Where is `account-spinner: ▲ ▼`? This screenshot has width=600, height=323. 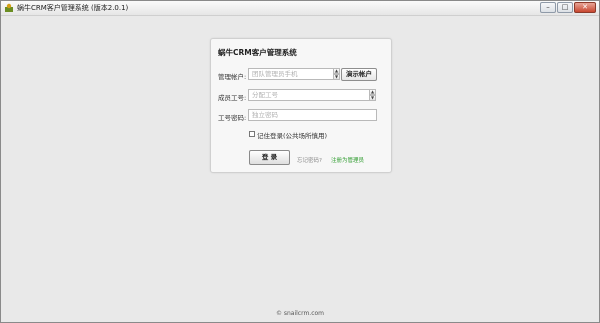
account-spinner: ▲ ▼ is located at coordinates (336, 74).